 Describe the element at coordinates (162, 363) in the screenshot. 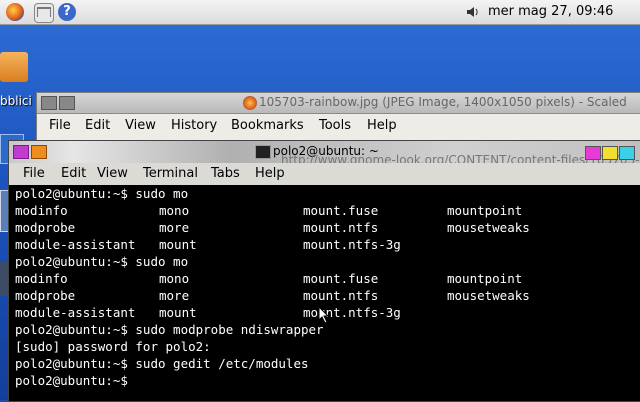

I see `terminal-line-text: polo2@ubuntu:~$ sudo gedit /etc/modules` at that location.